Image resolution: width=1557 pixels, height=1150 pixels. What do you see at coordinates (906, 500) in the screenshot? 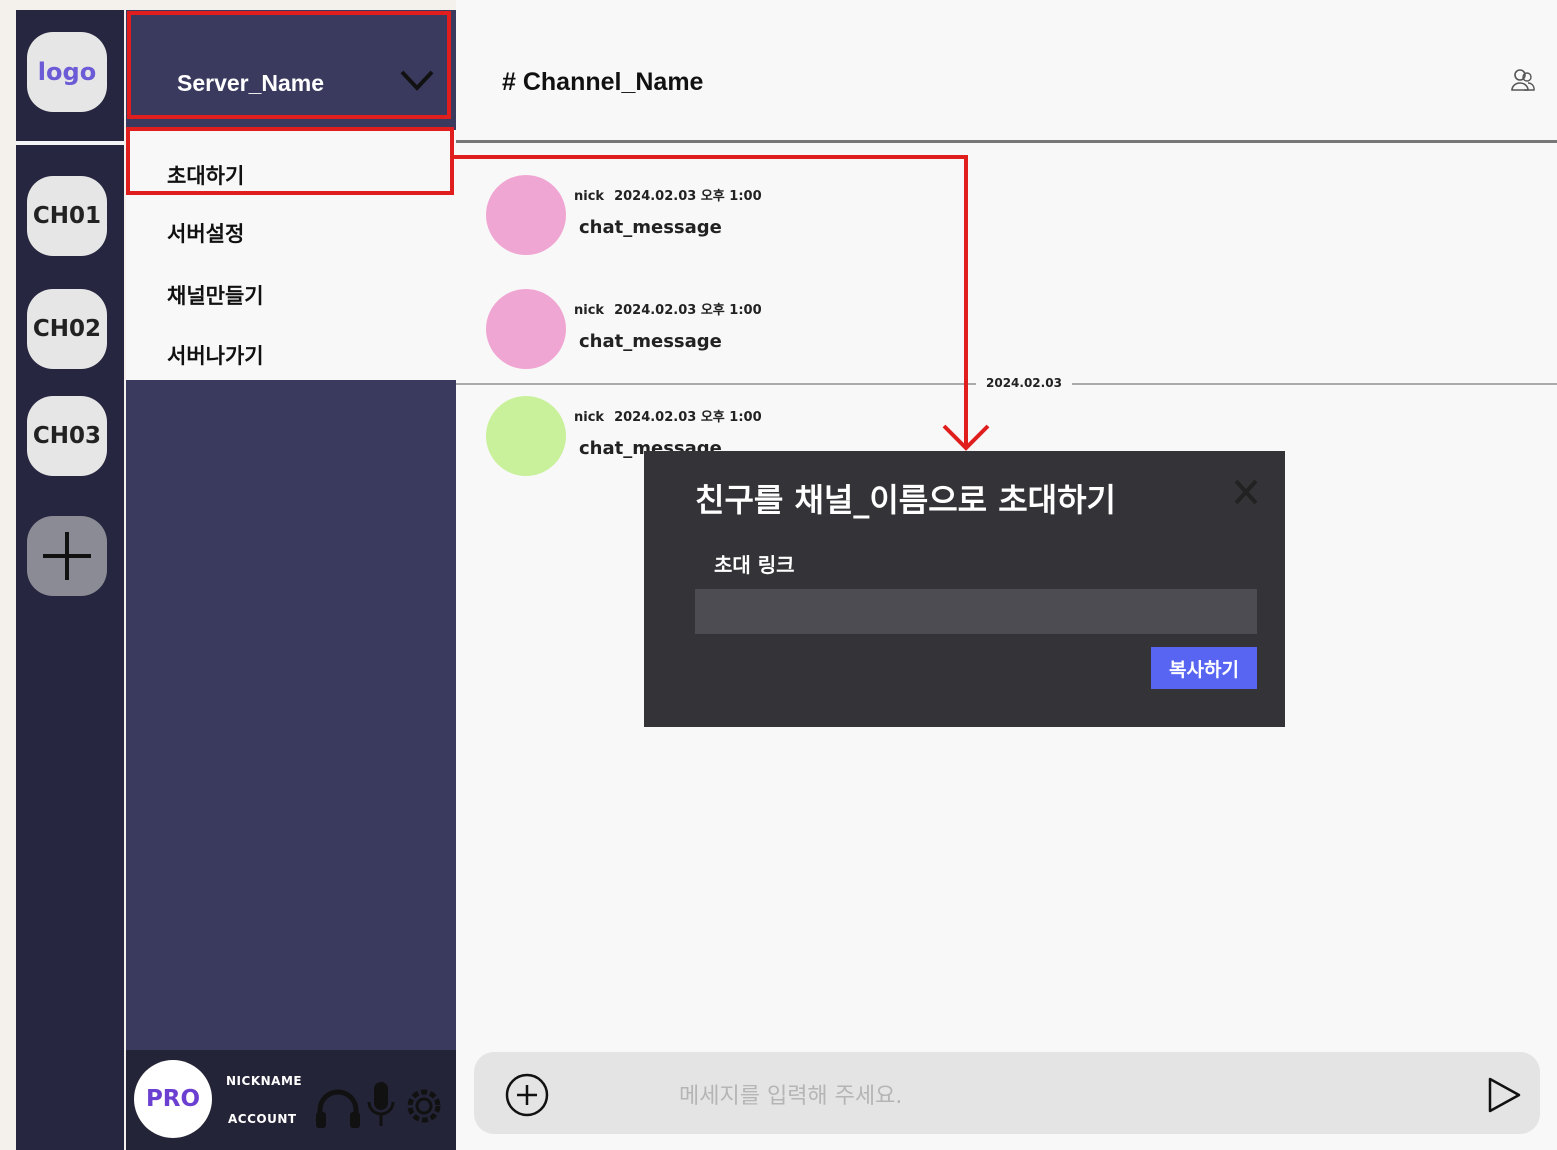
I see `modal-title: 친구를 채널_이름으로 초대하기` at bounding box center [906, 500].